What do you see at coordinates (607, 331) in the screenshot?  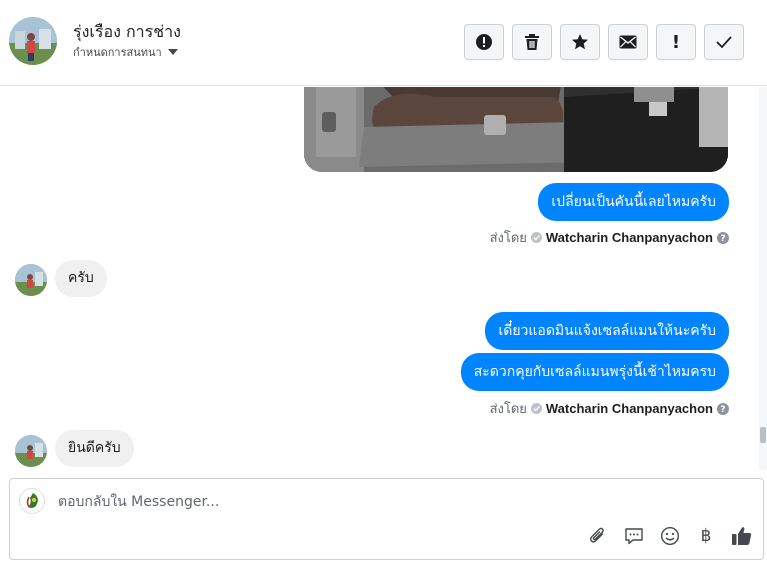 I see `outgoing-message: เดี๋ยวแอดมินแจ้งเซลล์แมนให้นะครับ` at bounding box center [607, 331].